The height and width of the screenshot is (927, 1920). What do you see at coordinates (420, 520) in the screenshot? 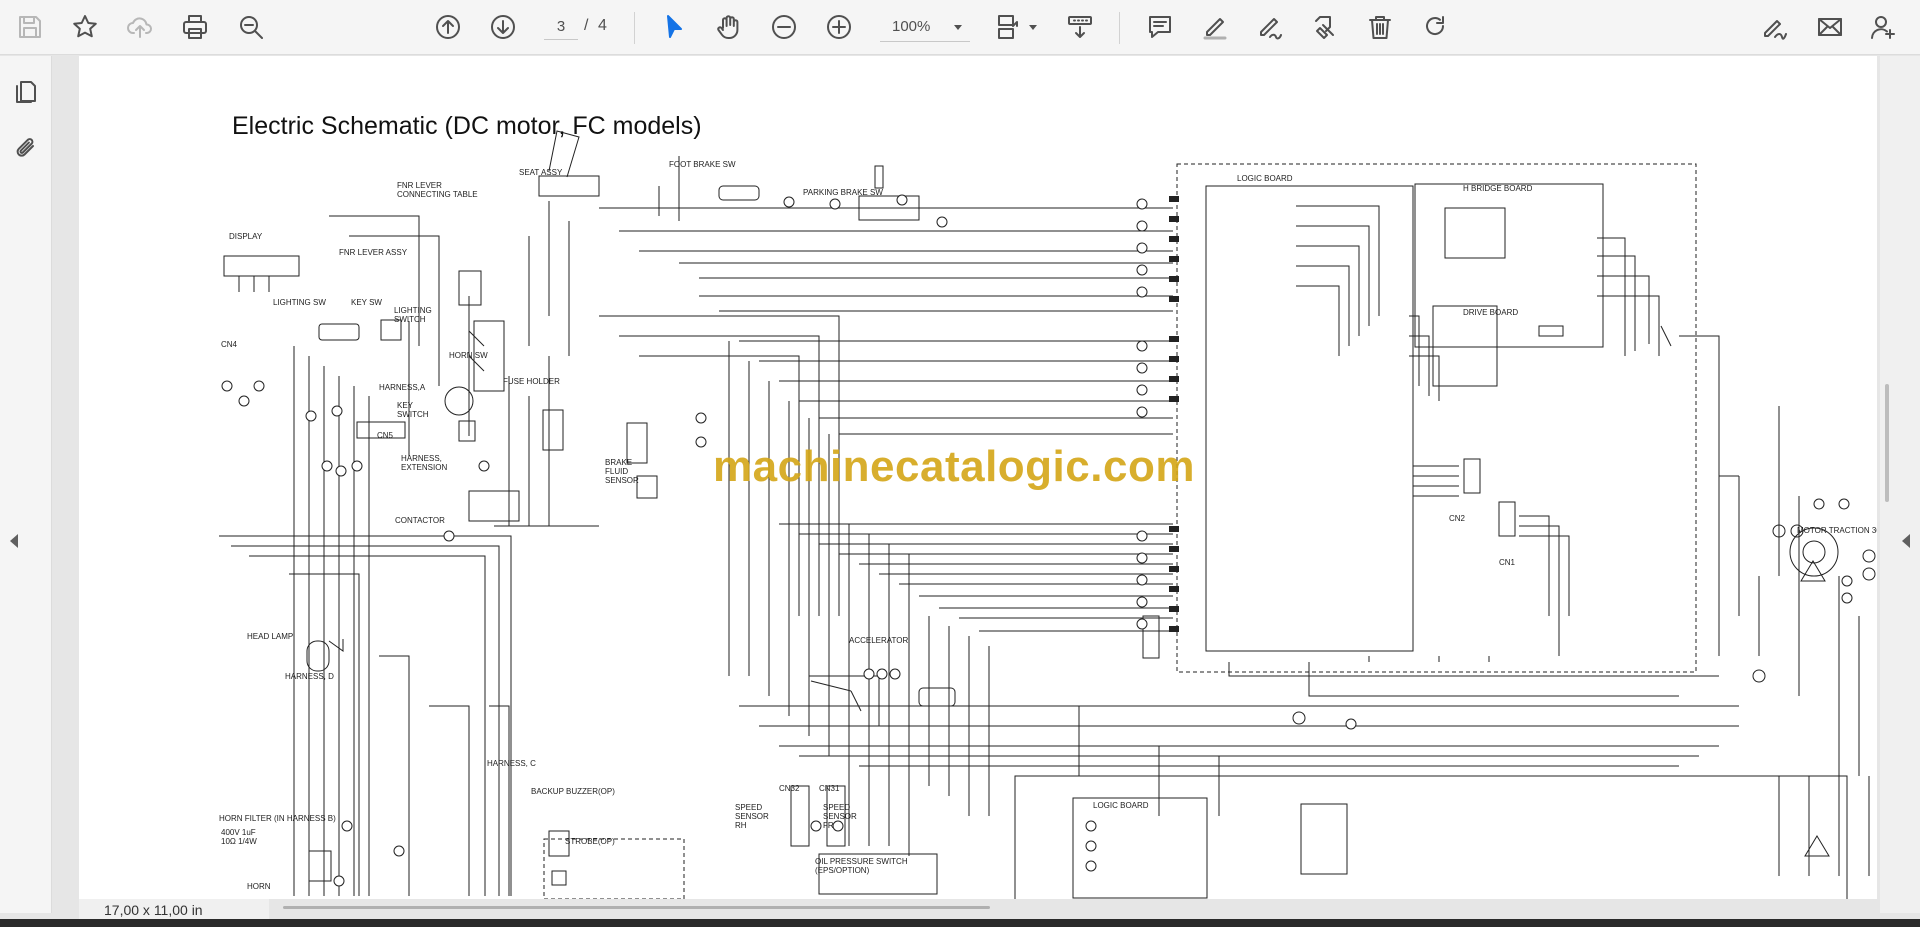
I see `label-contactor: CONTACTOR` at bounding box center [420, 520].